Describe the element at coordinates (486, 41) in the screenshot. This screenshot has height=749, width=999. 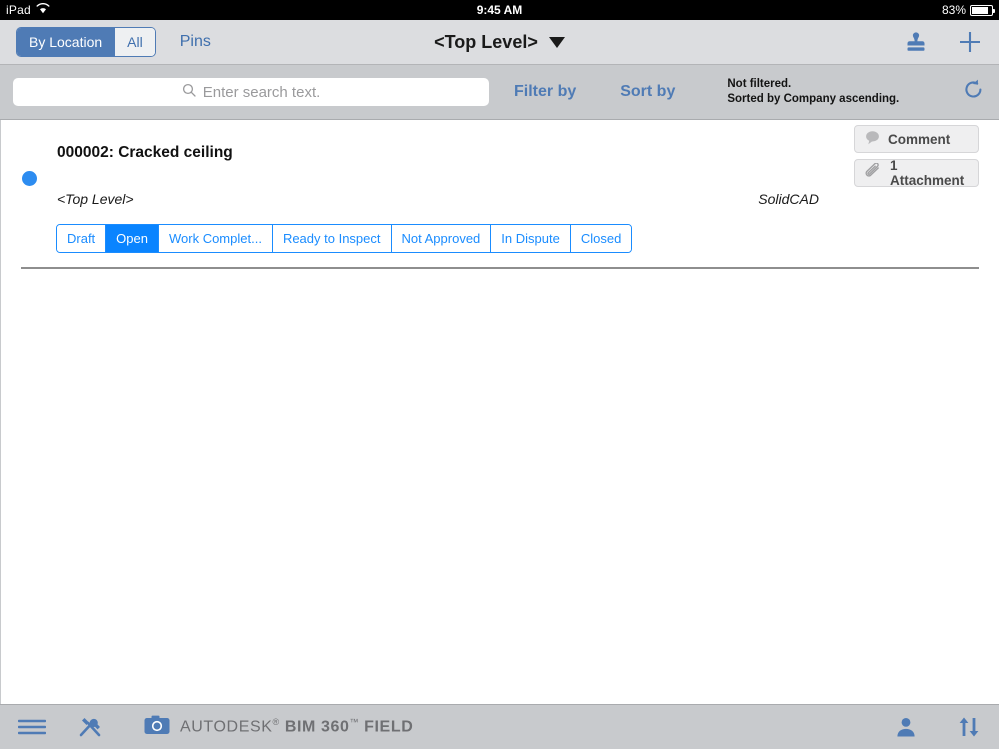
I see `page-title: <Top Level>` at that location.